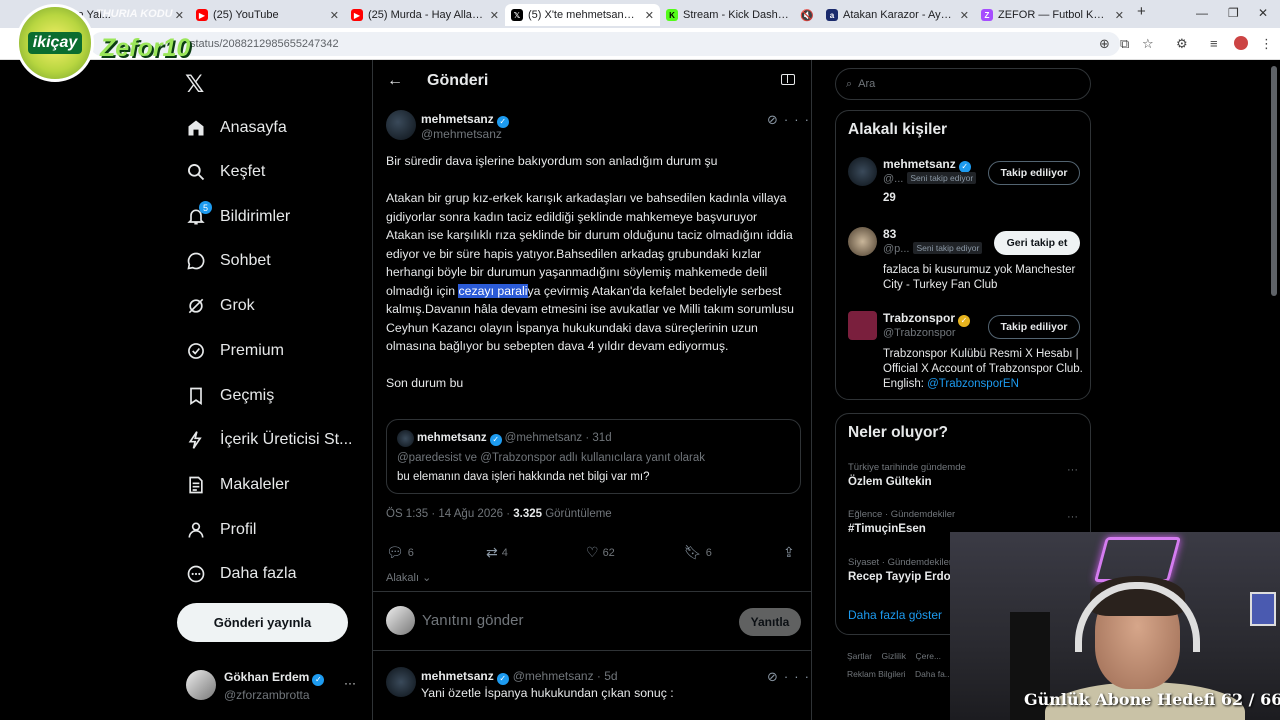 The height and width of the screenshot is (720, 1280). Describe the element at coordinates (237, 217) in the screenshot. I see `nav-item-notifications: 5 Bildirimler` at that location.